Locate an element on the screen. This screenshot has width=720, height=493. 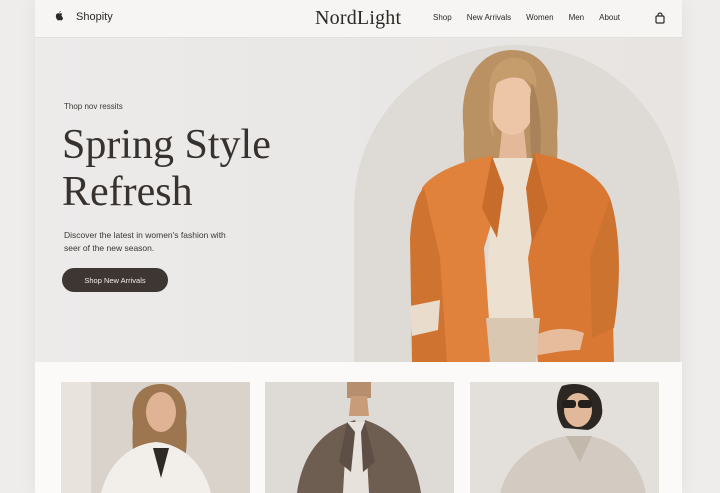
hero-description-line-2: seer of the new season. is located at coordinates (109, 248).